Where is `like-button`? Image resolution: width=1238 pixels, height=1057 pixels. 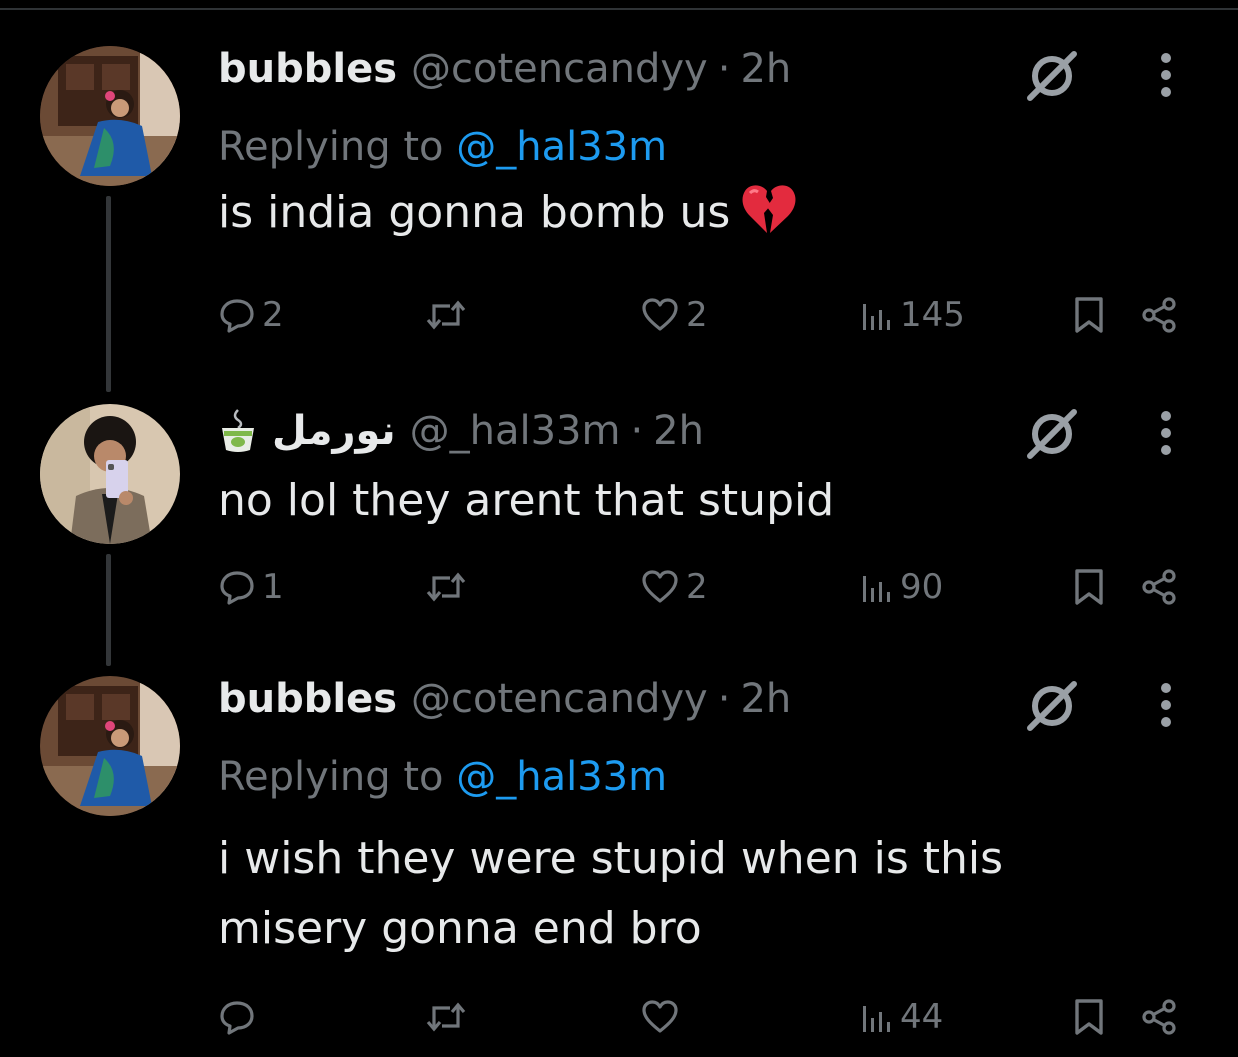 like-button is located at coordinates (663, 1017).